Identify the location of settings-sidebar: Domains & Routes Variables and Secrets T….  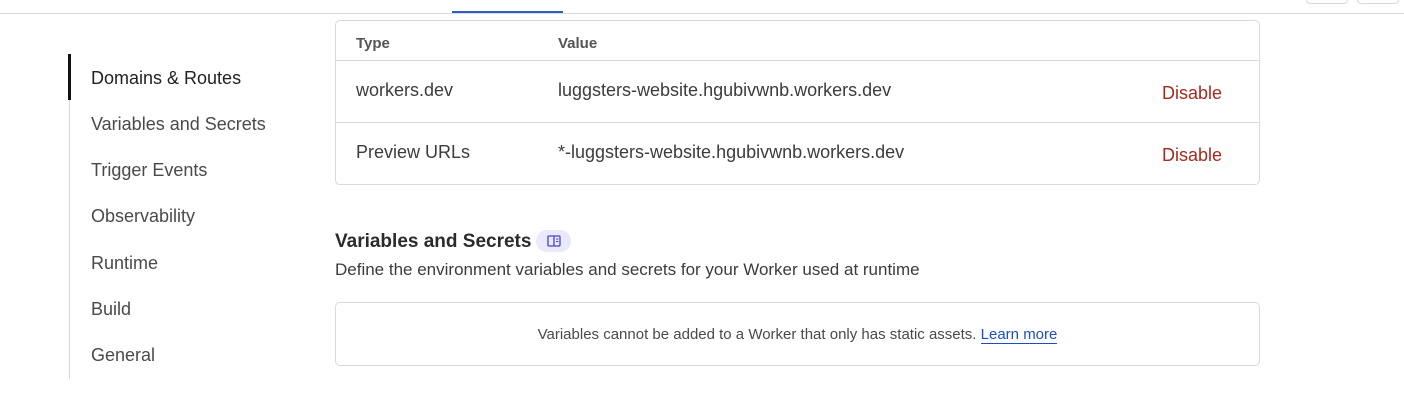
(167, 216).